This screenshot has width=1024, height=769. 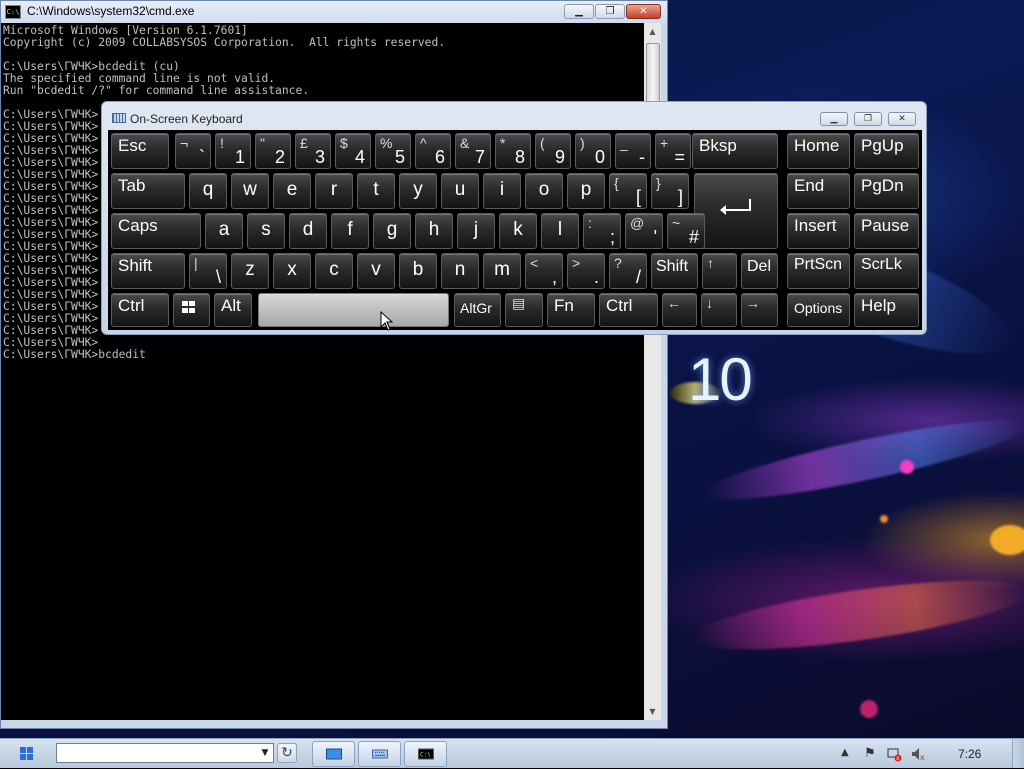 What do you see at coordinates (425, 754) in the screenshot?
I see `taskbar-app-cmd: C:\` at bounding box center [425, 754].